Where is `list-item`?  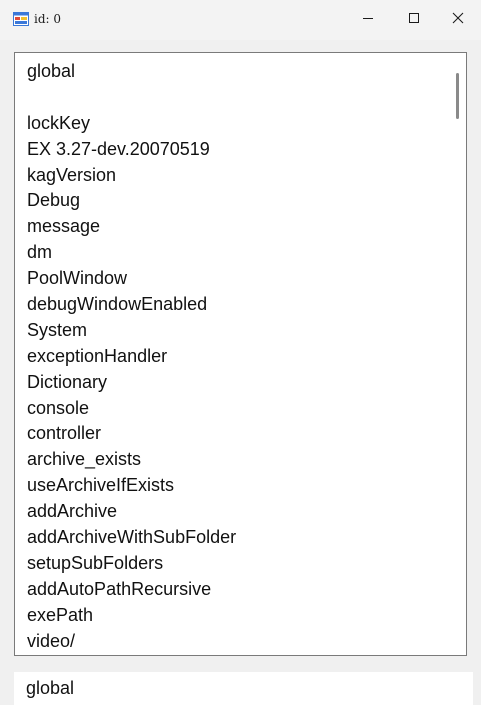
list-item is located at coordinates (131, 98).